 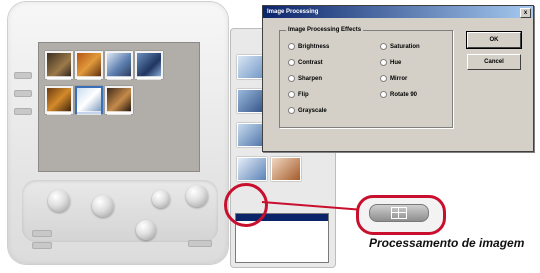 I want to click on highlight-circle, so click(x=246, y=205).